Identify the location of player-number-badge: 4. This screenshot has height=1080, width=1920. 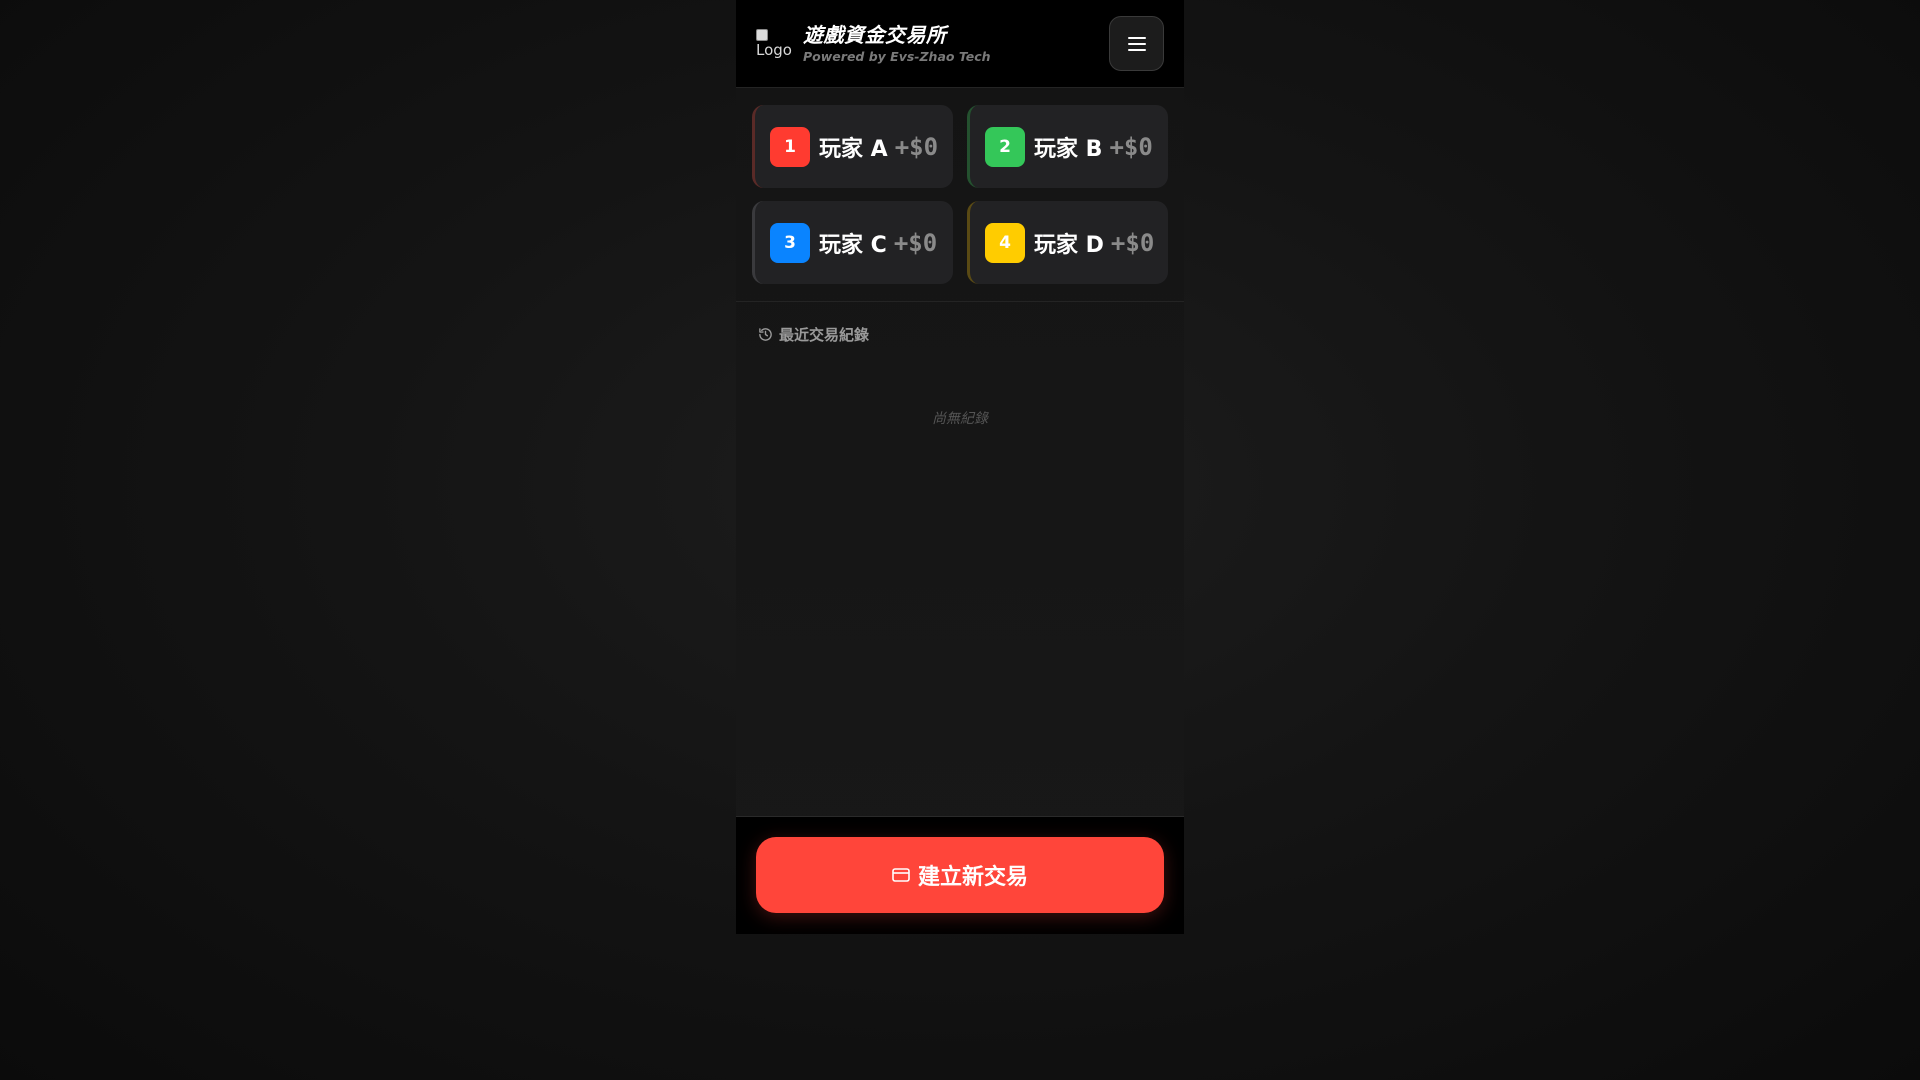
(1005, 242).